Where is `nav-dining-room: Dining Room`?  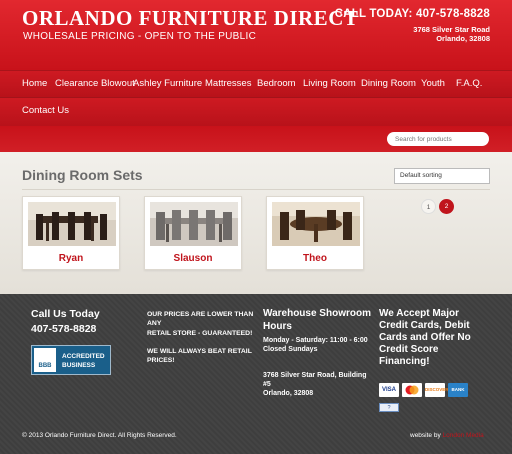
nav-dining-room: Dining Room is located at coordinates (388, 83).